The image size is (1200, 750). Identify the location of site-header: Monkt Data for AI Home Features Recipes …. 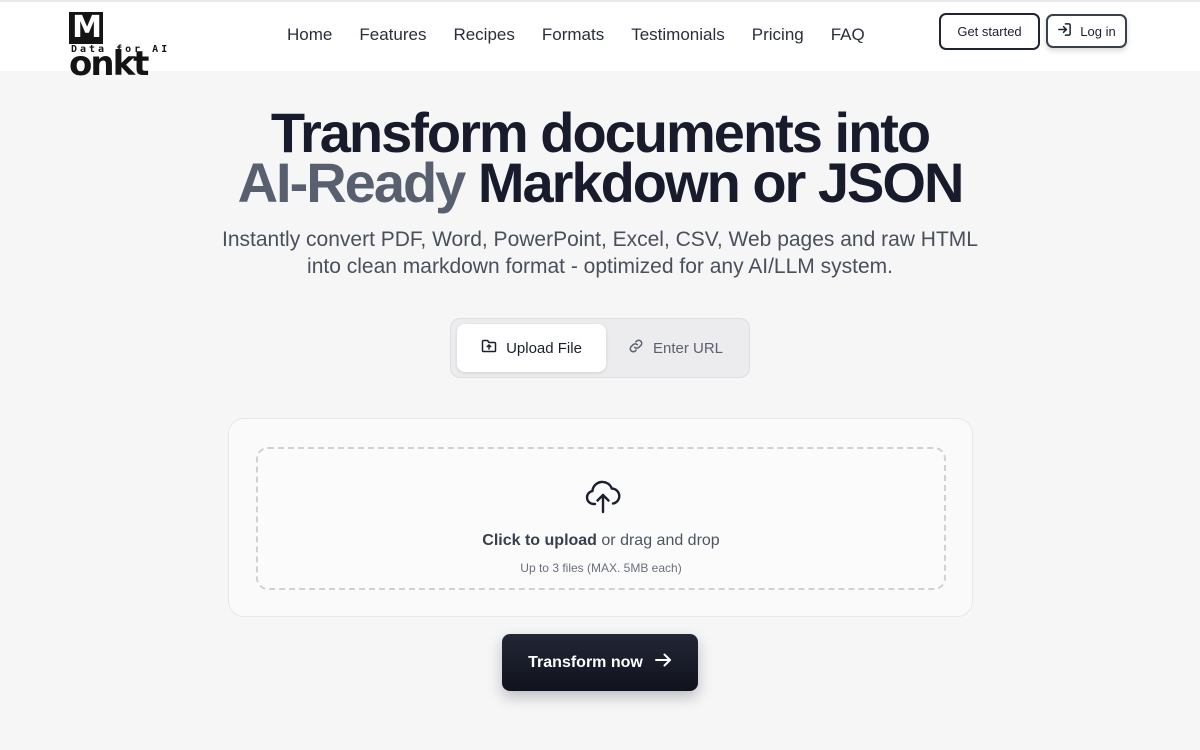
(600, 41).